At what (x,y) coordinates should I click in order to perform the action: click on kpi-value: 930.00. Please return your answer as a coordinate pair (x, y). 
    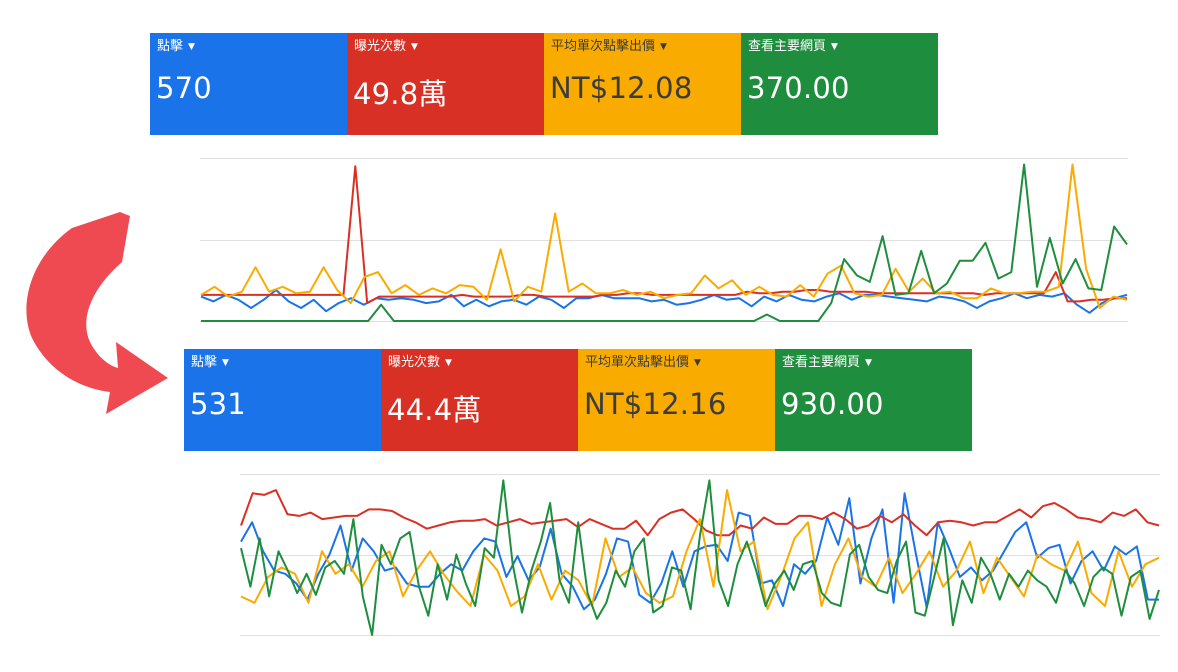
    Looking at the image, I should click on (832, 404).